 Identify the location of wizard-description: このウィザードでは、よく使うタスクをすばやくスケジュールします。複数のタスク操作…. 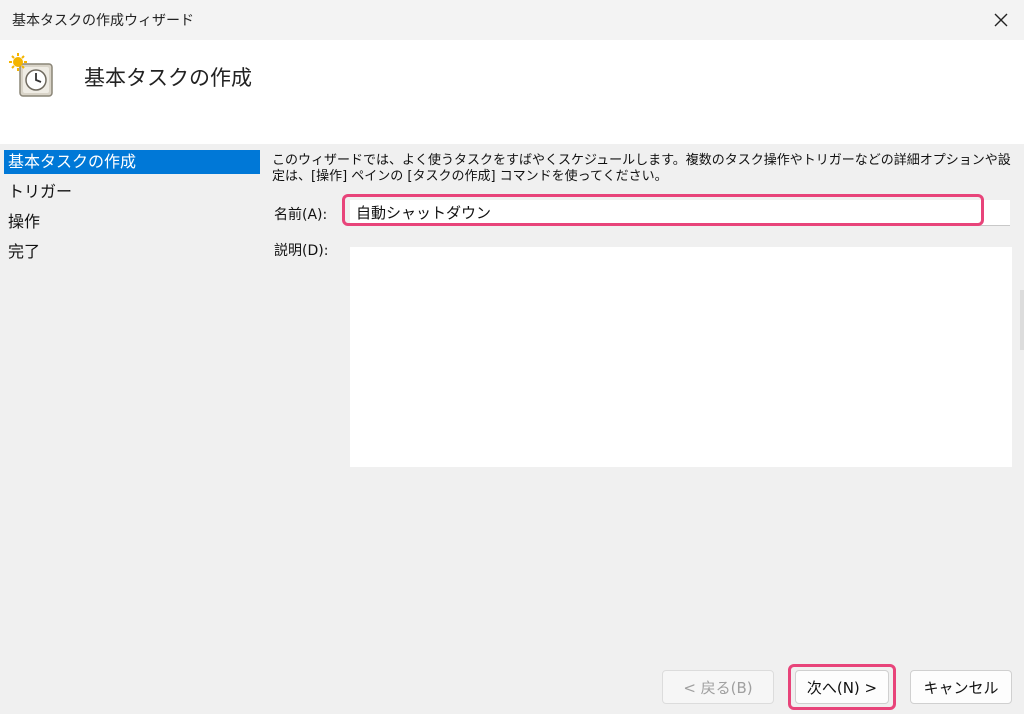
(641, 168).